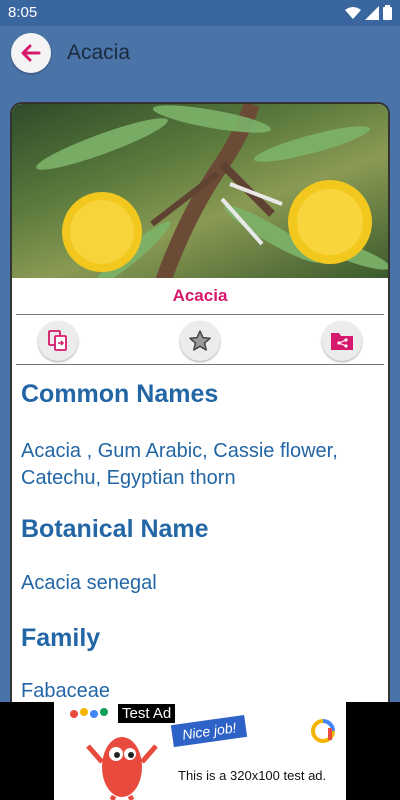 This screenshot has height=800, width=400. Describe the element at coordinates (115, 529) in the screenshot. I see `section-heading-botanical-name: Botanical Name` at that location.